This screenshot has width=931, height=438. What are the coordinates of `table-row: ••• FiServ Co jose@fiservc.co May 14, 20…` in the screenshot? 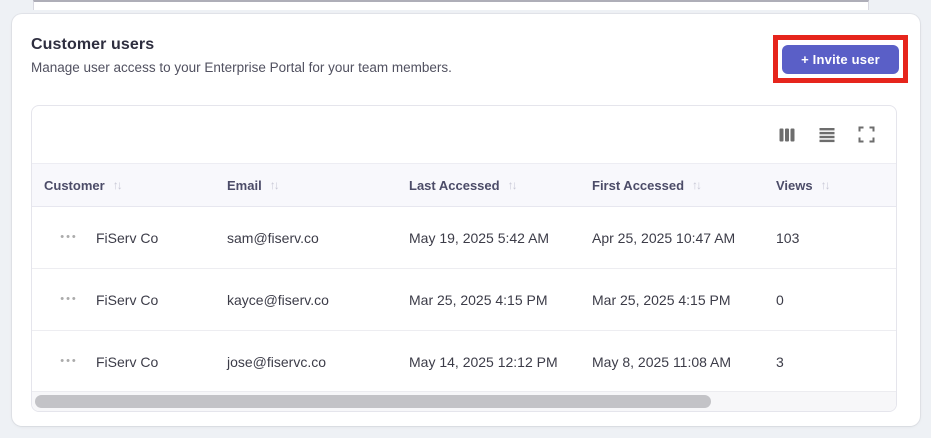 It's located at (464, 362).